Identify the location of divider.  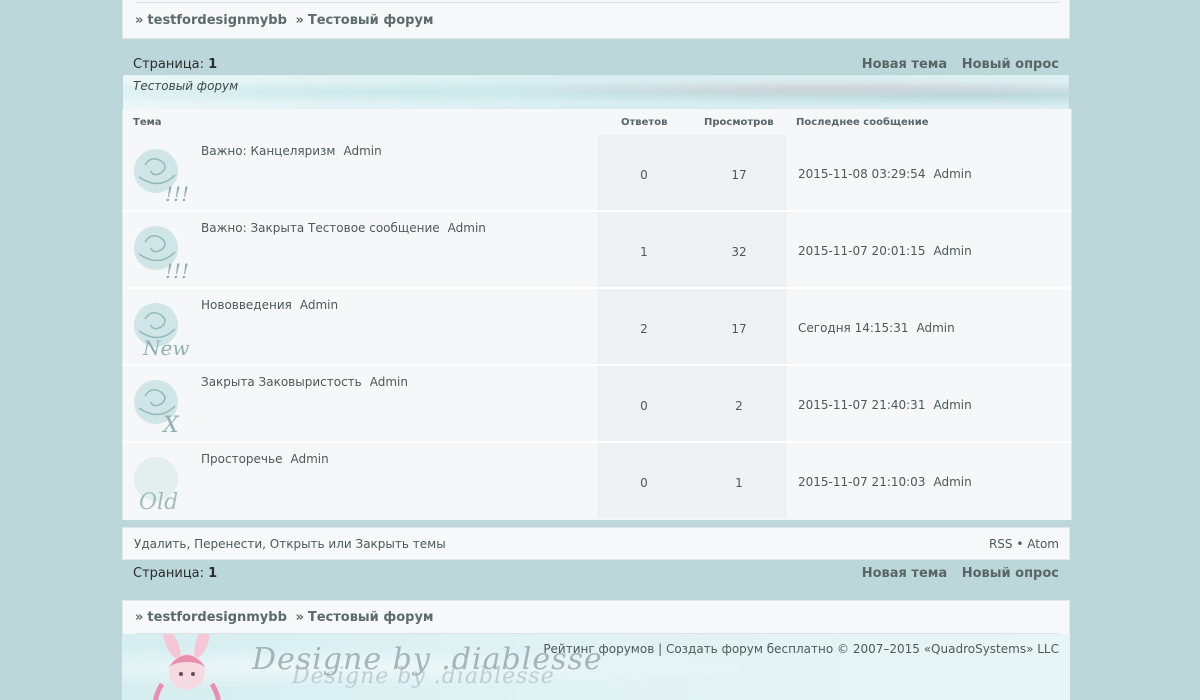
(597, 2).